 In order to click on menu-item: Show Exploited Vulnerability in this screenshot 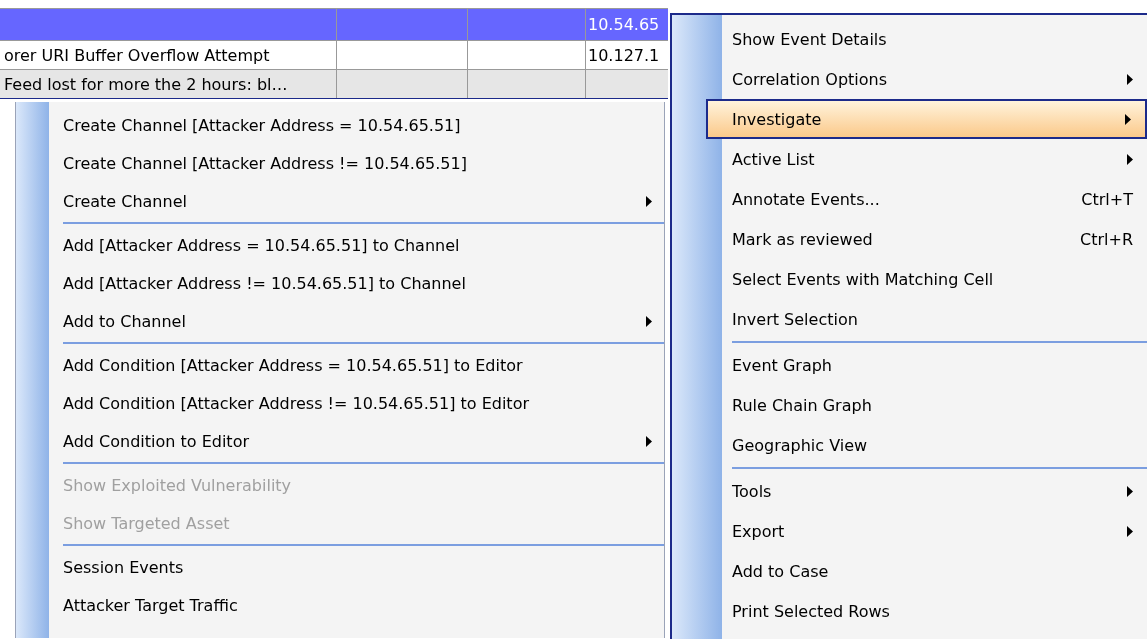, I will do `click(177, 485)`.